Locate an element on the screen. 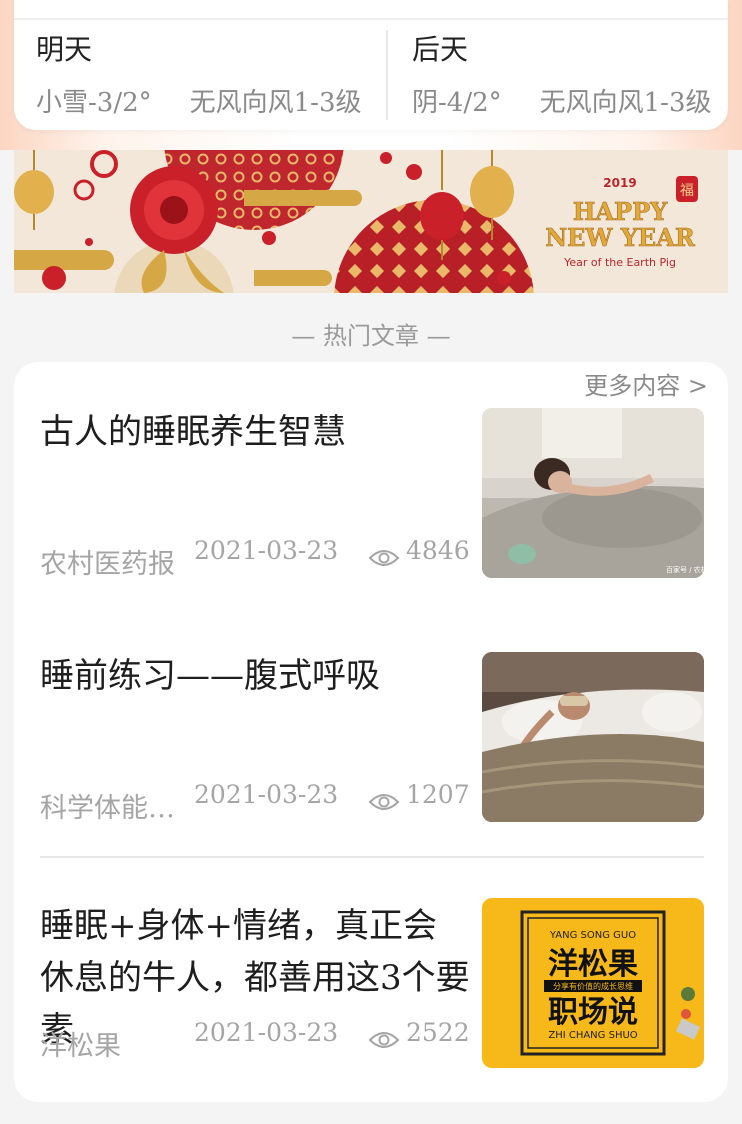  forecast-details: 阴-4/2° 无风向风1-3级 is located at coordinates (562, 100).